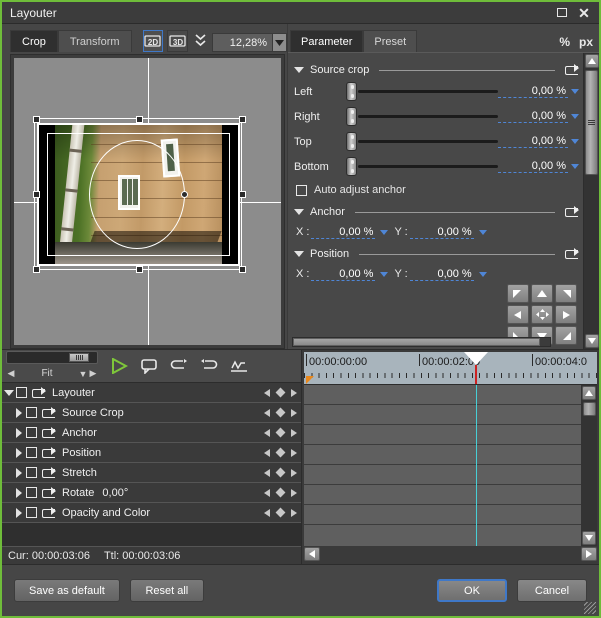  What do you see at coordinates (533, 116) in the screenshot?
I see `right-value: 0,00 %` at bounding box center [533, 116].